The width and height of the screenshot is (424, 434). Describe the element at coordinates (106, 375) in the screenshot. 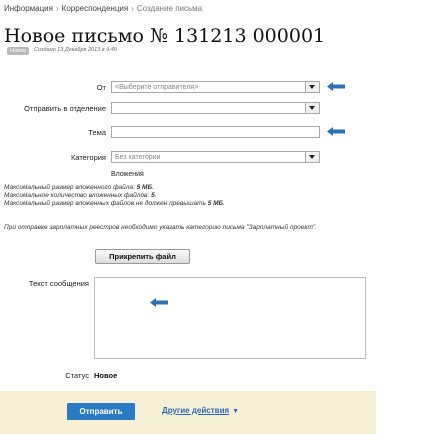

I see `status-value: Новое` at that location.